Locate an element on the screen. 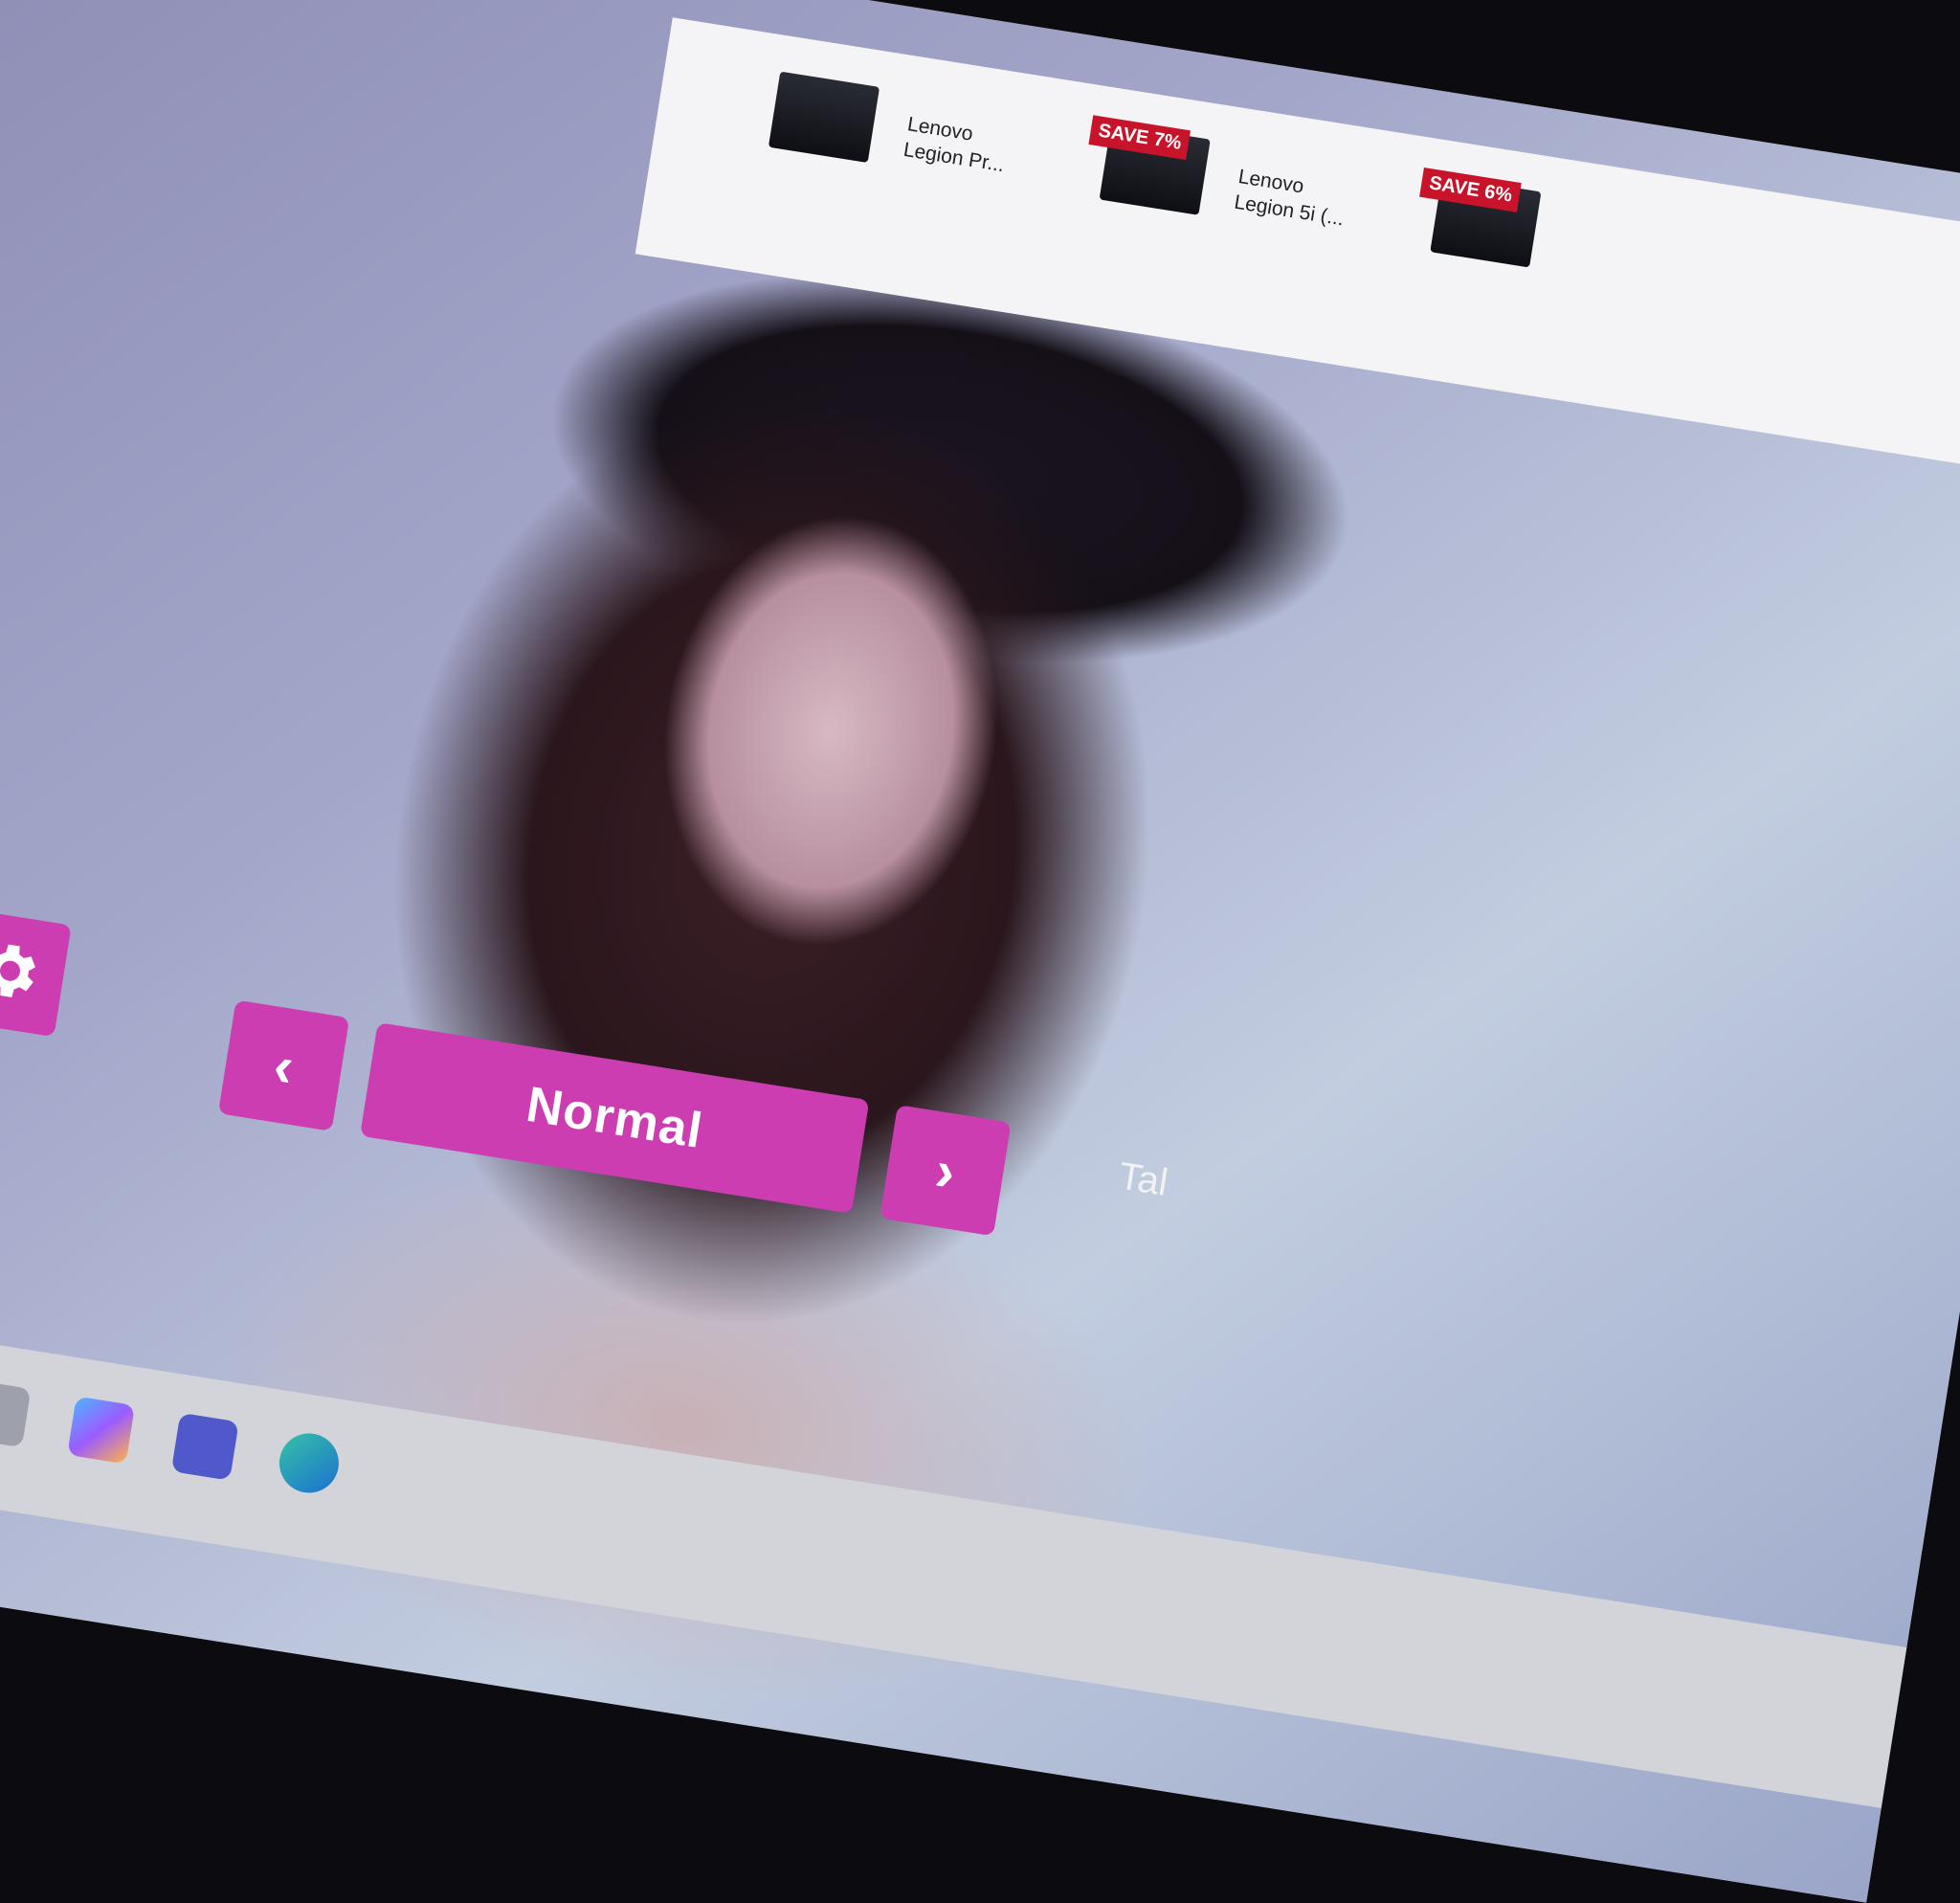 Image resolution: width=1960 pixels, height=1903 pixels. teams-icon is located at coordinates (205, 1446).